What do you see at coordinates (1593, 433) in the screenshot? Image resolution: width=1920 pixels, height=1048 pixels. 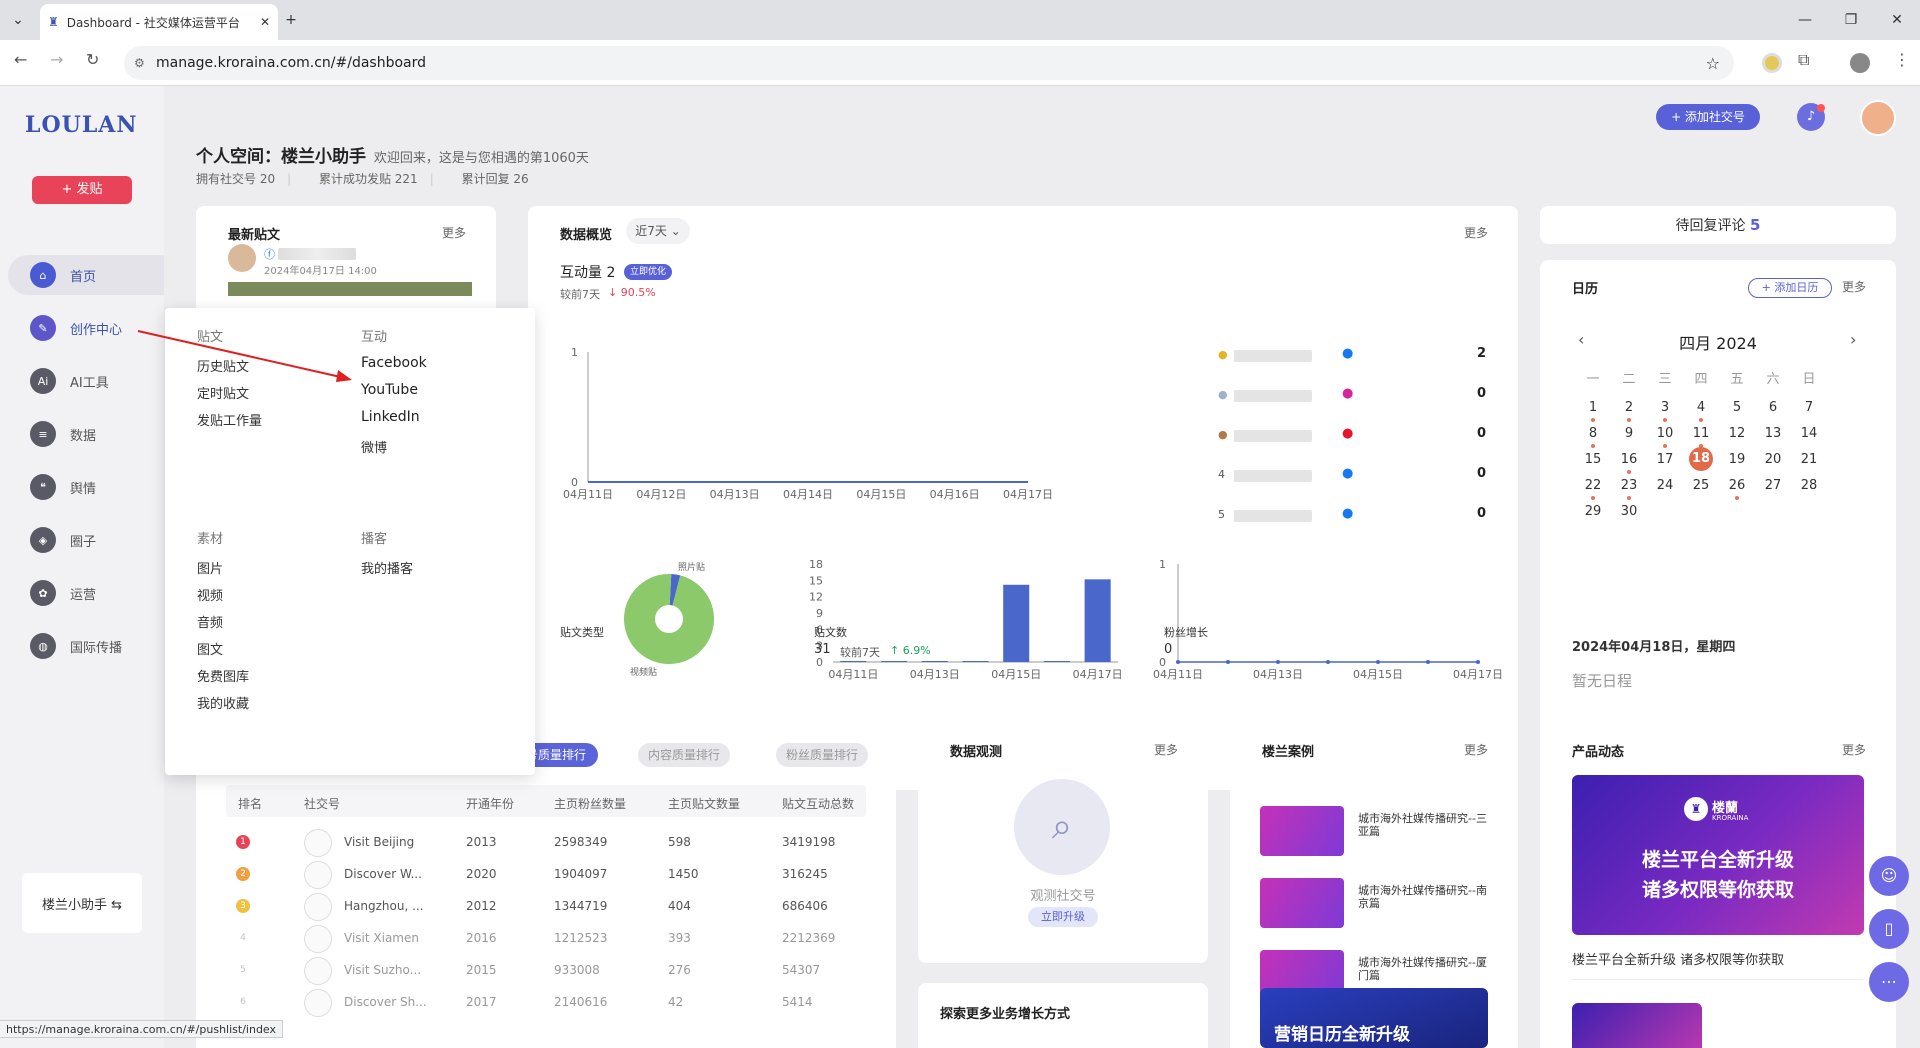 I see `calendar-day: 8` at bounding box center [1593, 433].